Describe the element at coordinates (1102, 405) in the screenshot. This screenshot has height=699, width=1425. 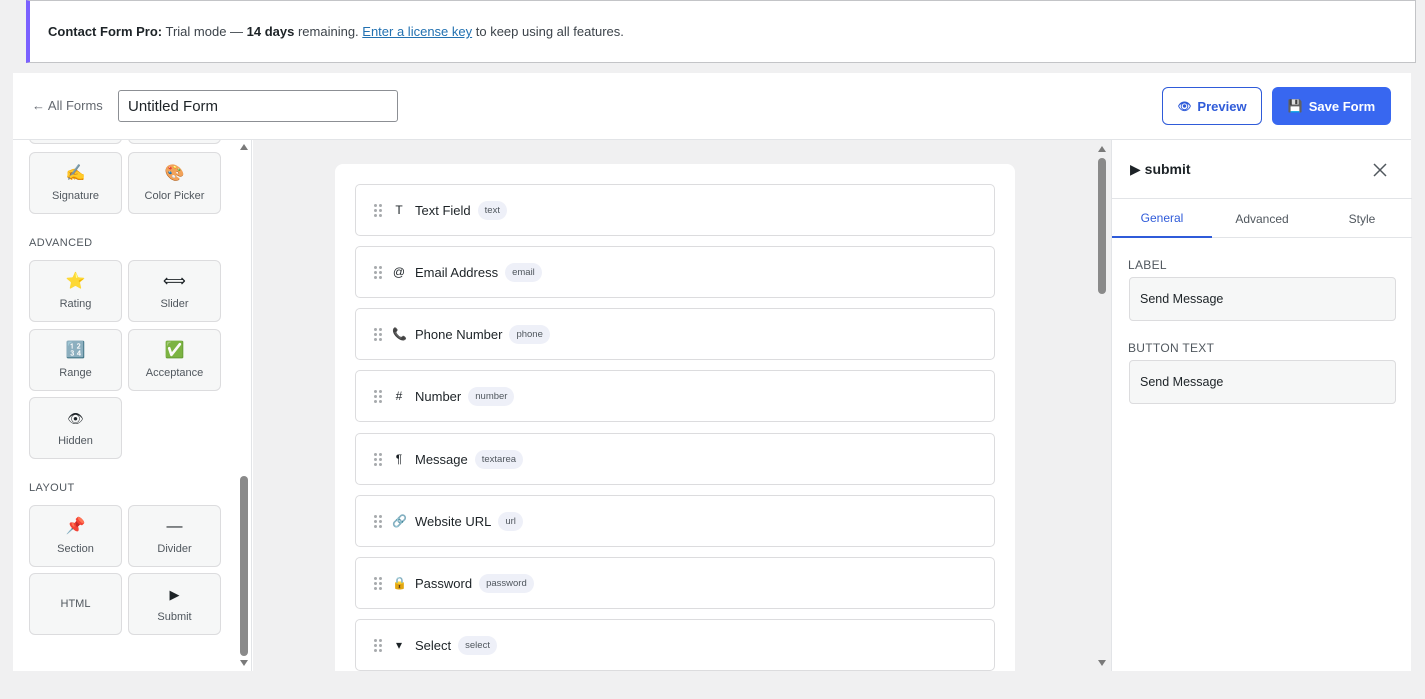
I see `canvas-scrollbar` at that location.